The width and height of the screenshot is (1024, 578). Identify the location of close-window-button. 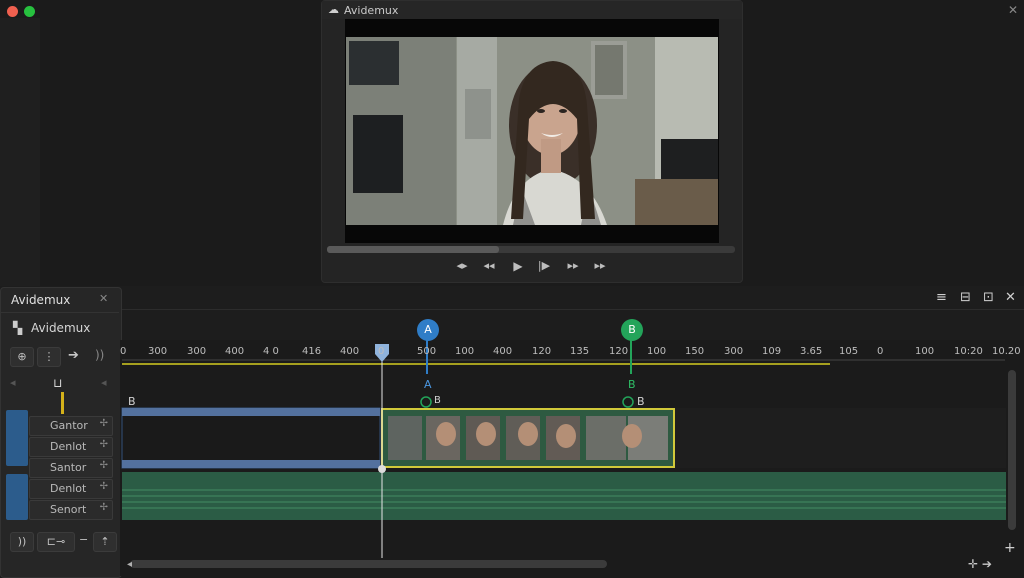
(12, 11).